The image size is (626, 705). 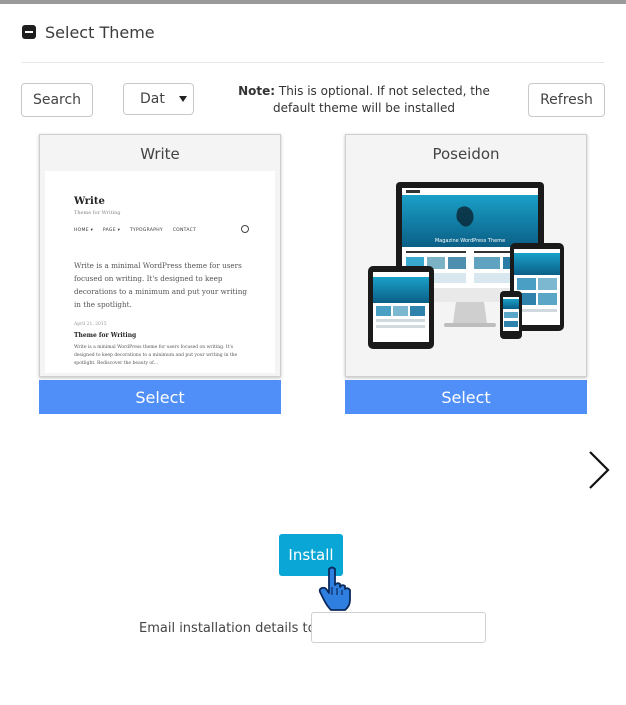 I want to click on preview-post-title: Theme for Writing, so click(x=105, y=335).